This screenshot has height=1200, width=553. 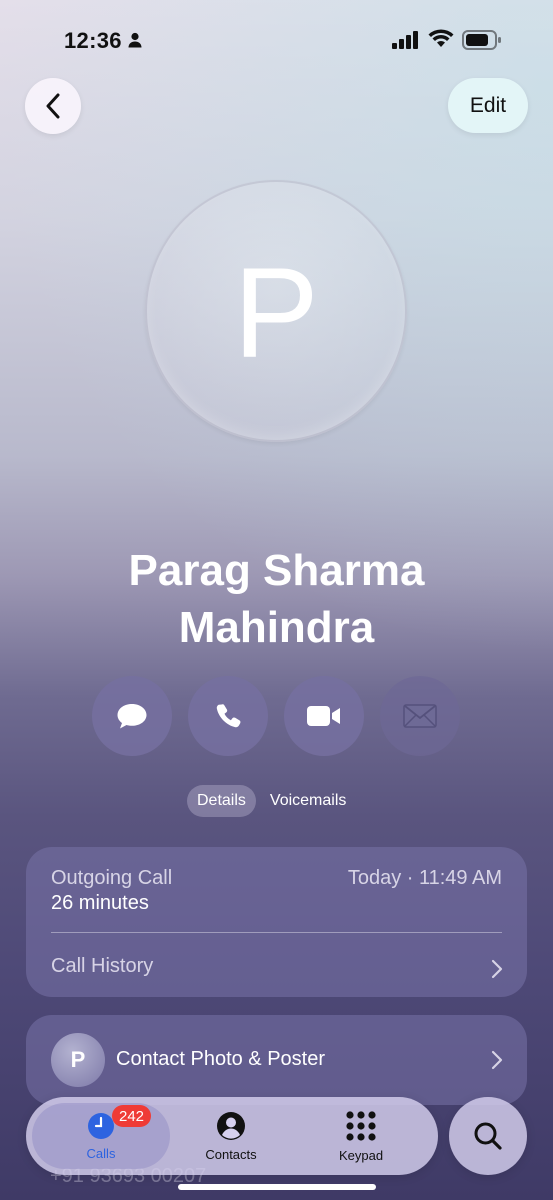 What do you see at coordinates (101, 1125) in the screenshot?
I see `clock-icon` at bounding box center [101, 1125].